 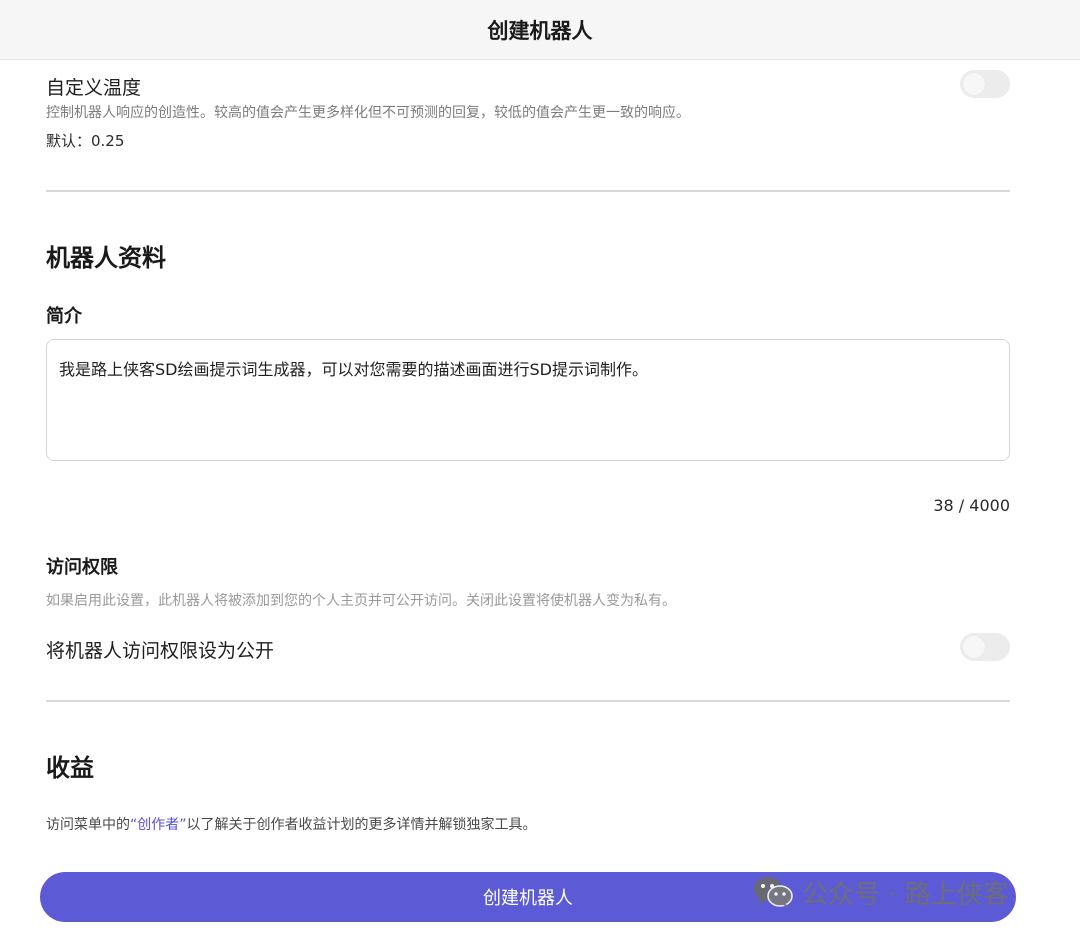 What do you see at coordinates (82, 567) in the screenshot?
I see `access-title: 访问权限` at bounding box center [82, 567].